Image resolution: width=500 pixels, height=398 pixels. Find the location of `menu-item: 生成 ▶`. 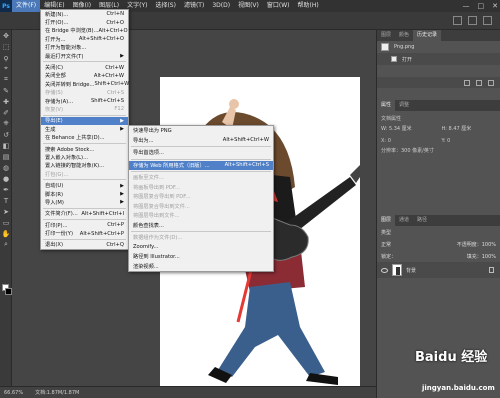

menu-item: 生成 ▶ is located at coordinates (84, 129).